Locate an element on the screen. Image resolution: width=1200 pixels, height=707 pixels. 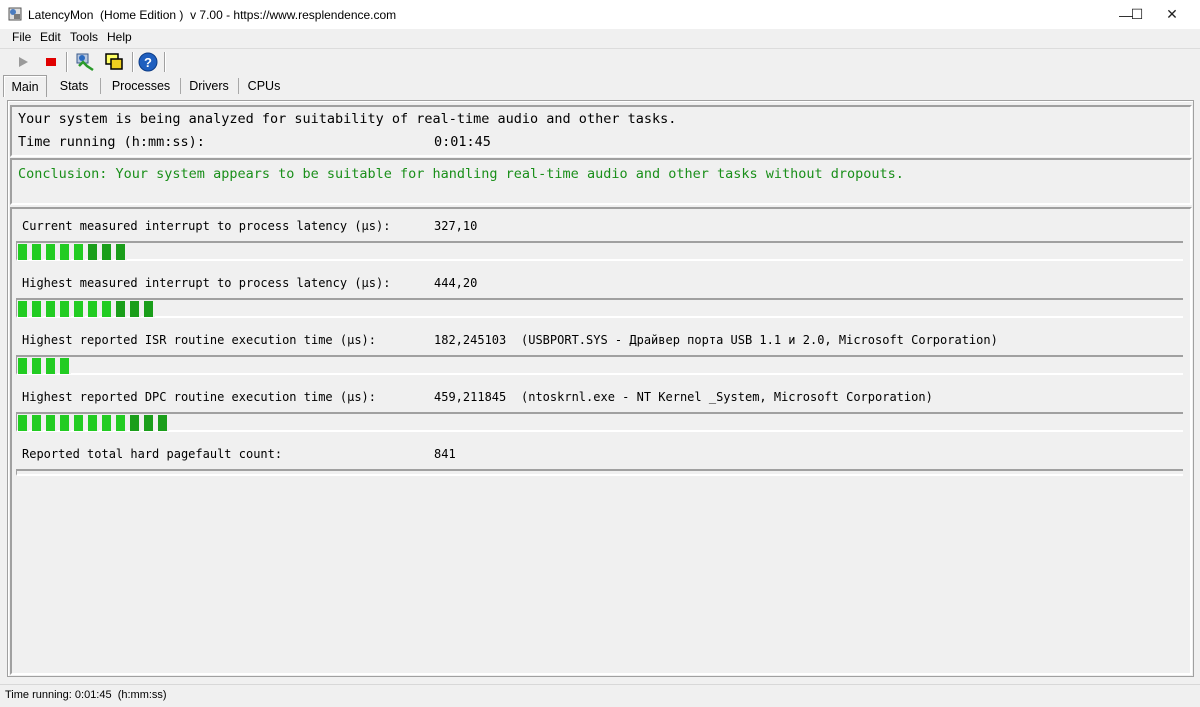
process-monitor-icon is located at coordinates (85, 62).